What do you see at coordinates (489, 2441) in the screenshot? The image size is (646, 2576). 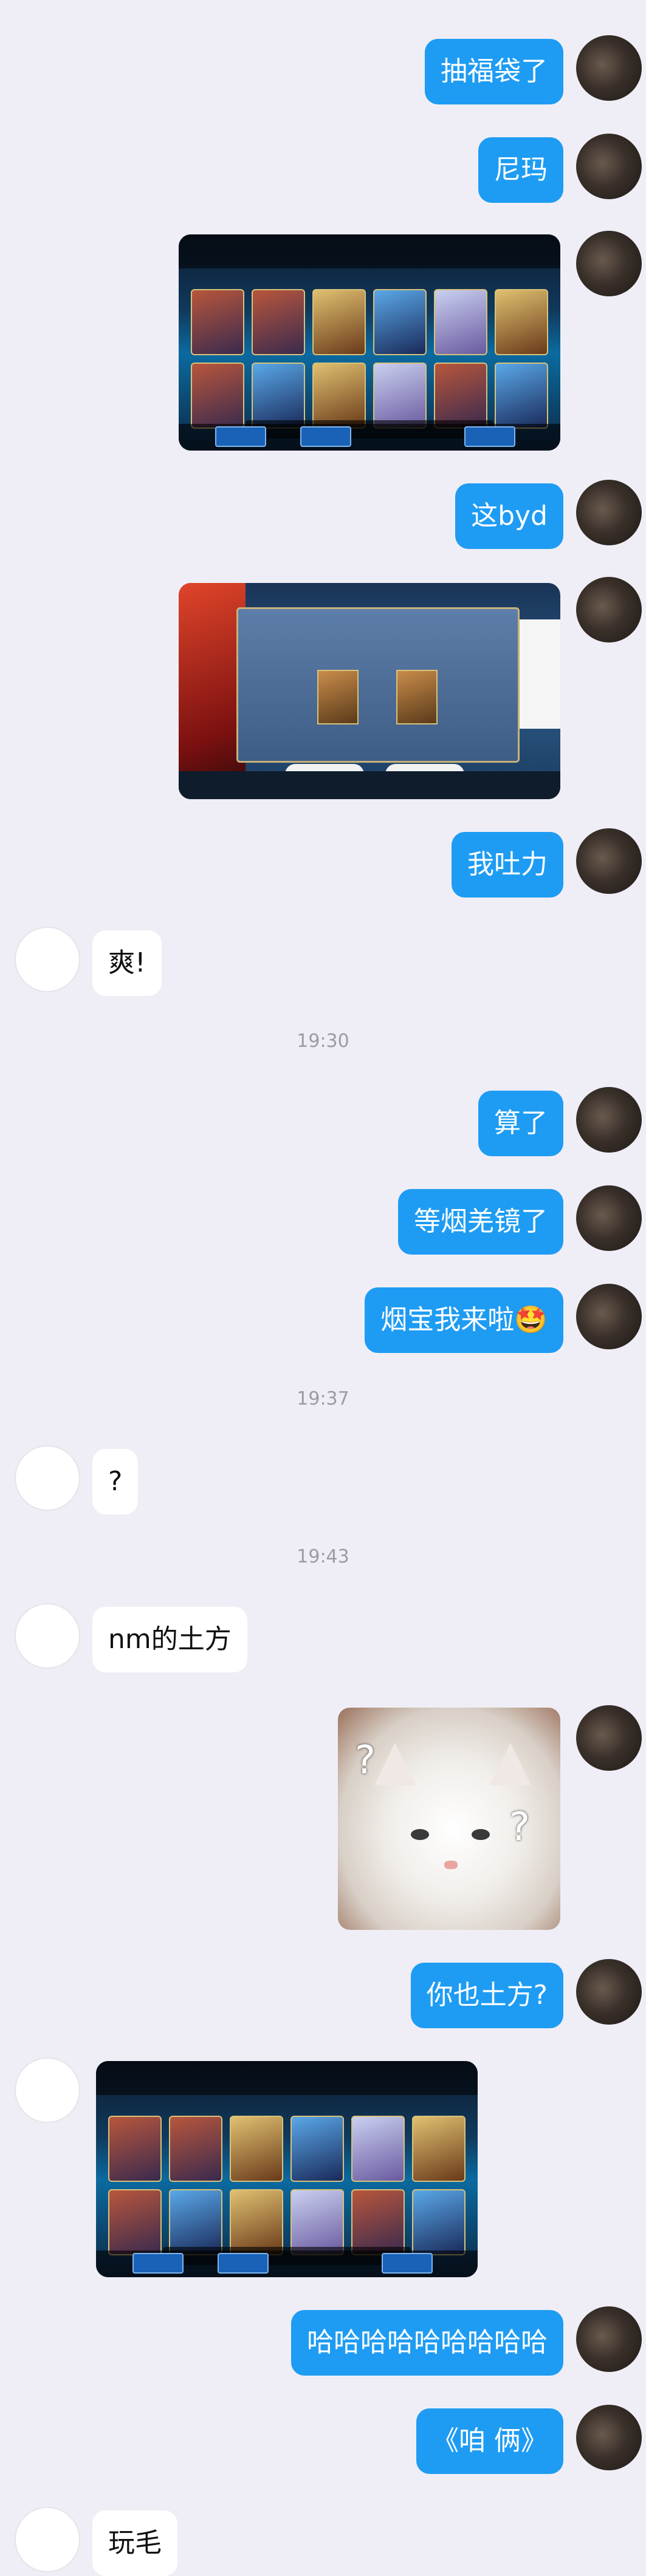 I see `message-bubble: 《咱 俩》` at bounding box center [489, 2441].